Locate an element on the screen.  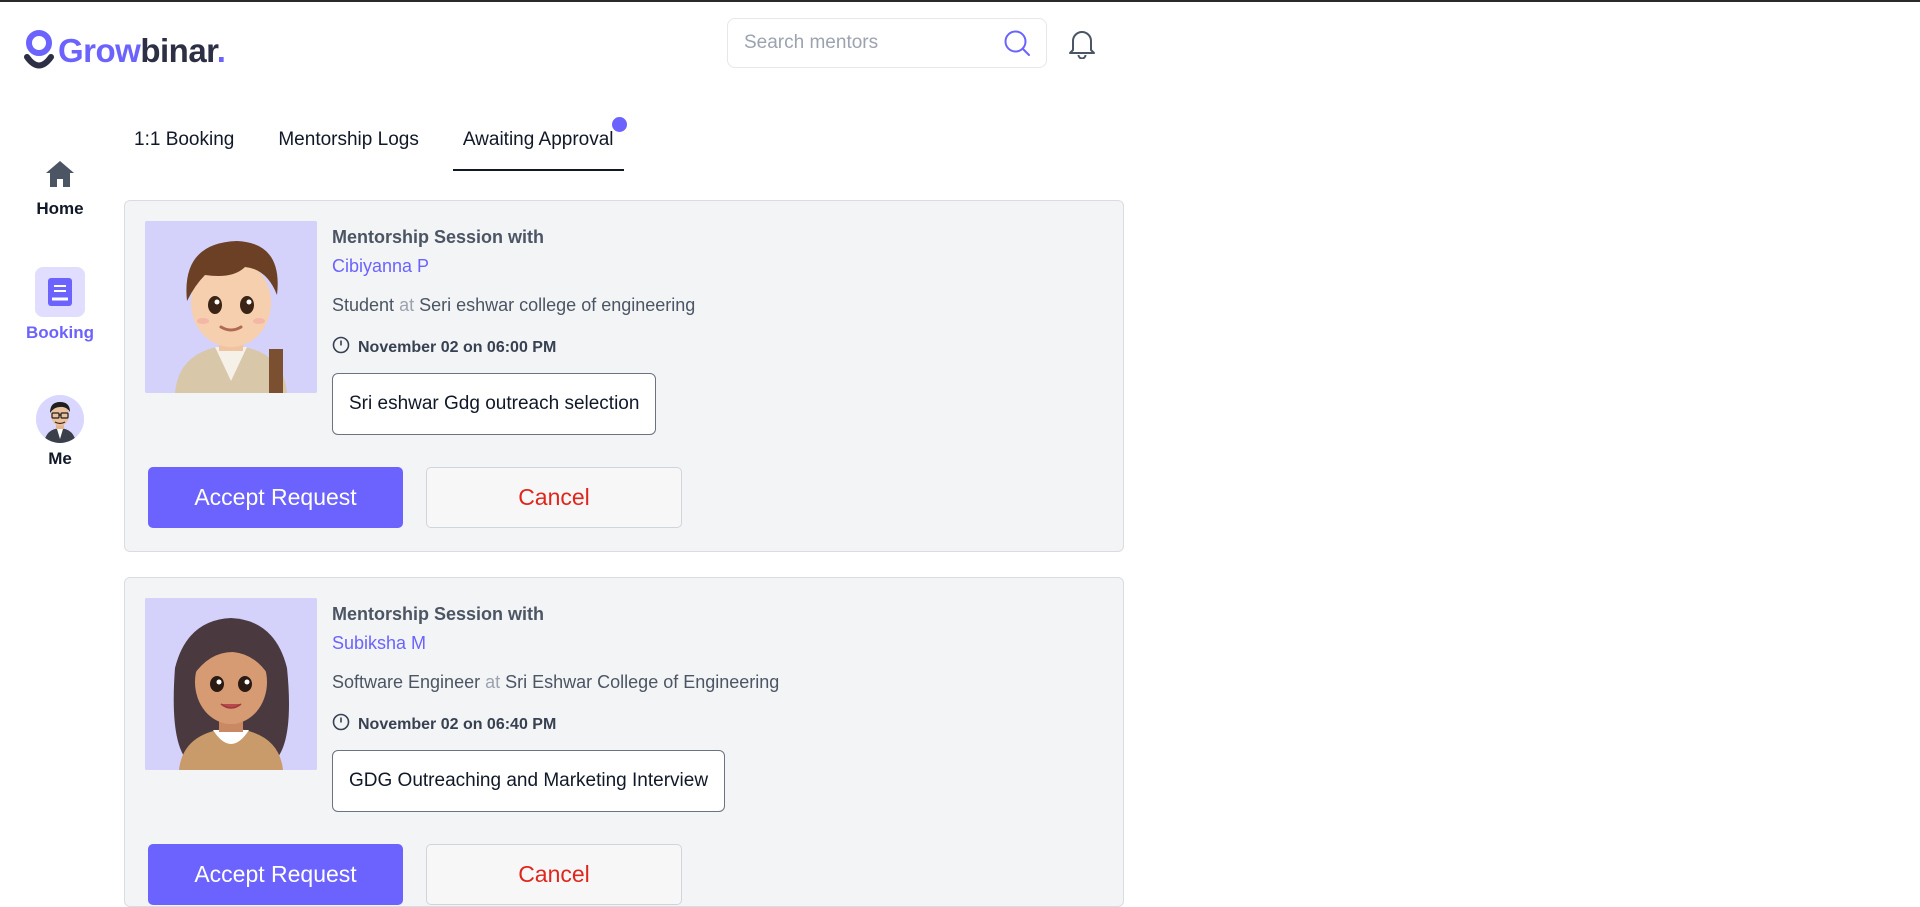
logo-mark-icon is located at coordinates (39, 49).